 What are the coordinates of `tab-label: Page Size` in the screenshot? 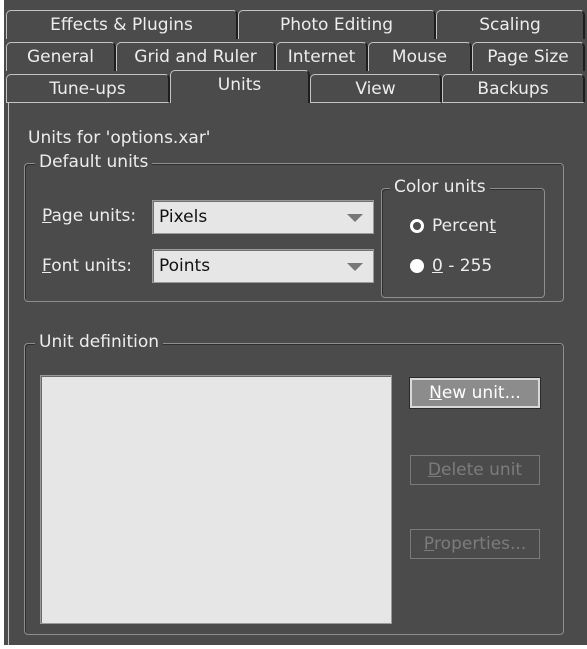 It's located at (528, 57).